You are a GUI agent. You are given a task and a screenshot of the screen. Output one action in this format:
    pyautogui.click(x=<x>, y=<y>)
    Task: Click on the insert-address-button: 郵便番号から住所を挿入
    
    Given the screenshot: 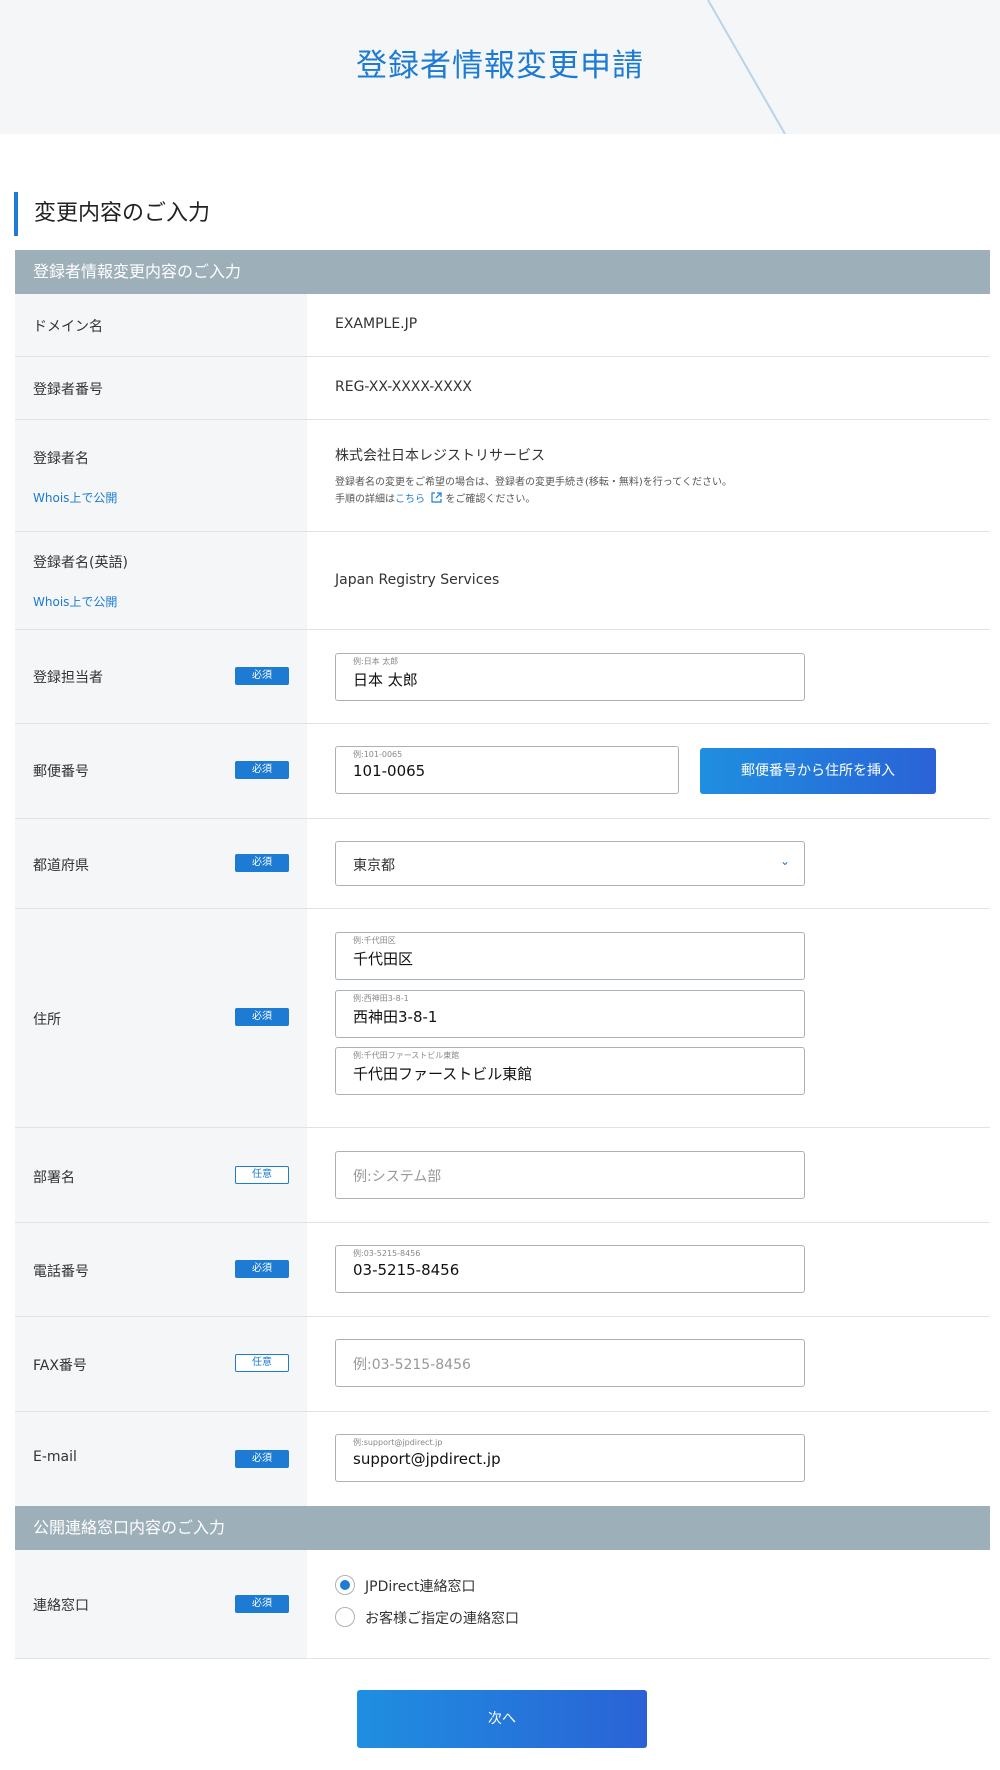 What is the action you would take?
    pyautogui.click(x=818, y=771)
    